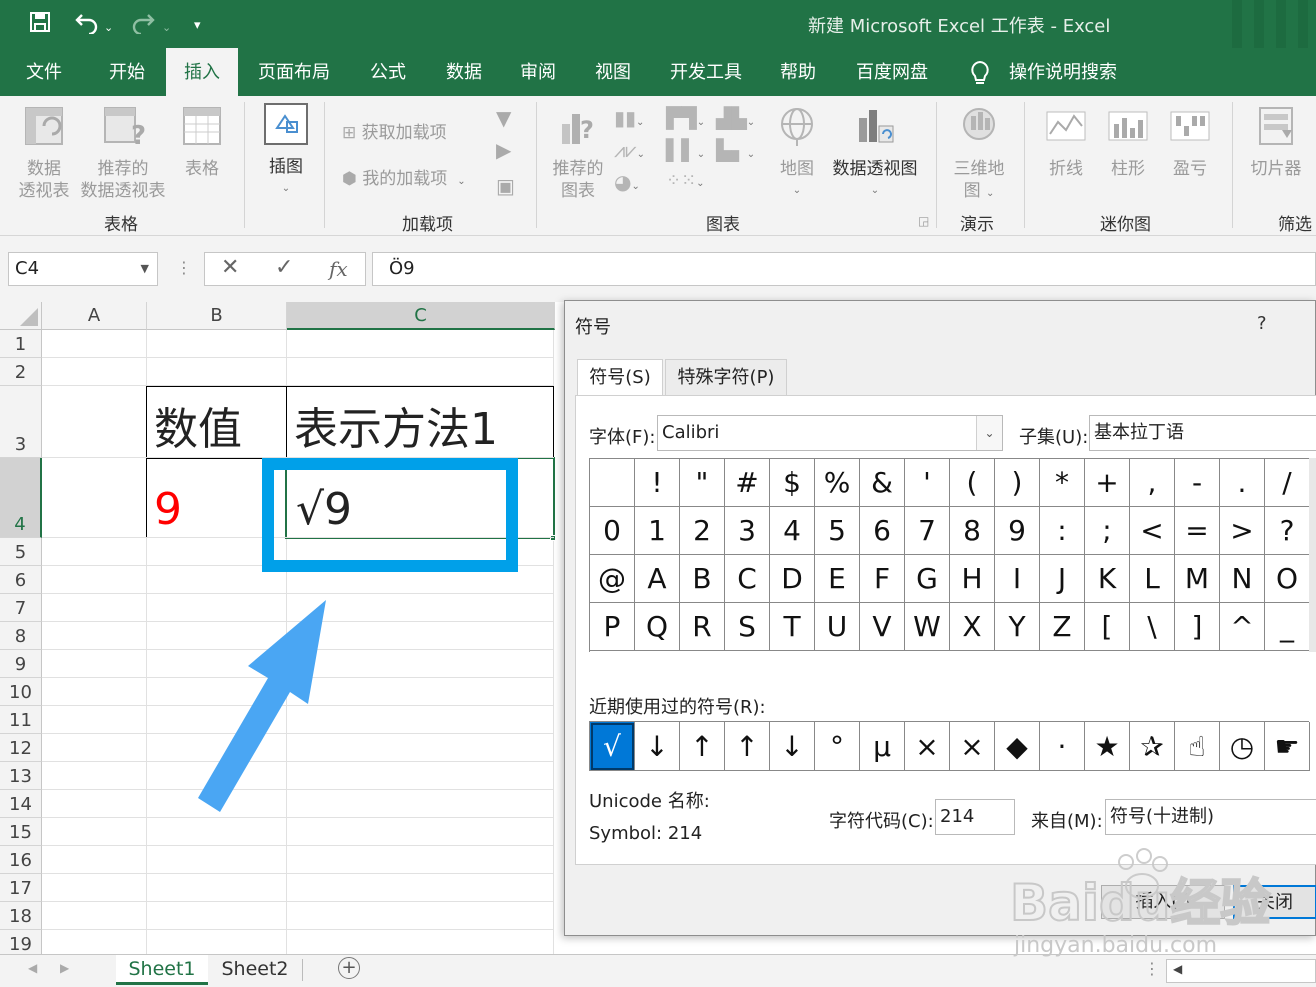 The width and height of the screenshot is (1316, 987). What do you see at coordinates (349, 968) in the screenshot?
I see `new-sheet-icon: +` at bounding box center [349, 968].